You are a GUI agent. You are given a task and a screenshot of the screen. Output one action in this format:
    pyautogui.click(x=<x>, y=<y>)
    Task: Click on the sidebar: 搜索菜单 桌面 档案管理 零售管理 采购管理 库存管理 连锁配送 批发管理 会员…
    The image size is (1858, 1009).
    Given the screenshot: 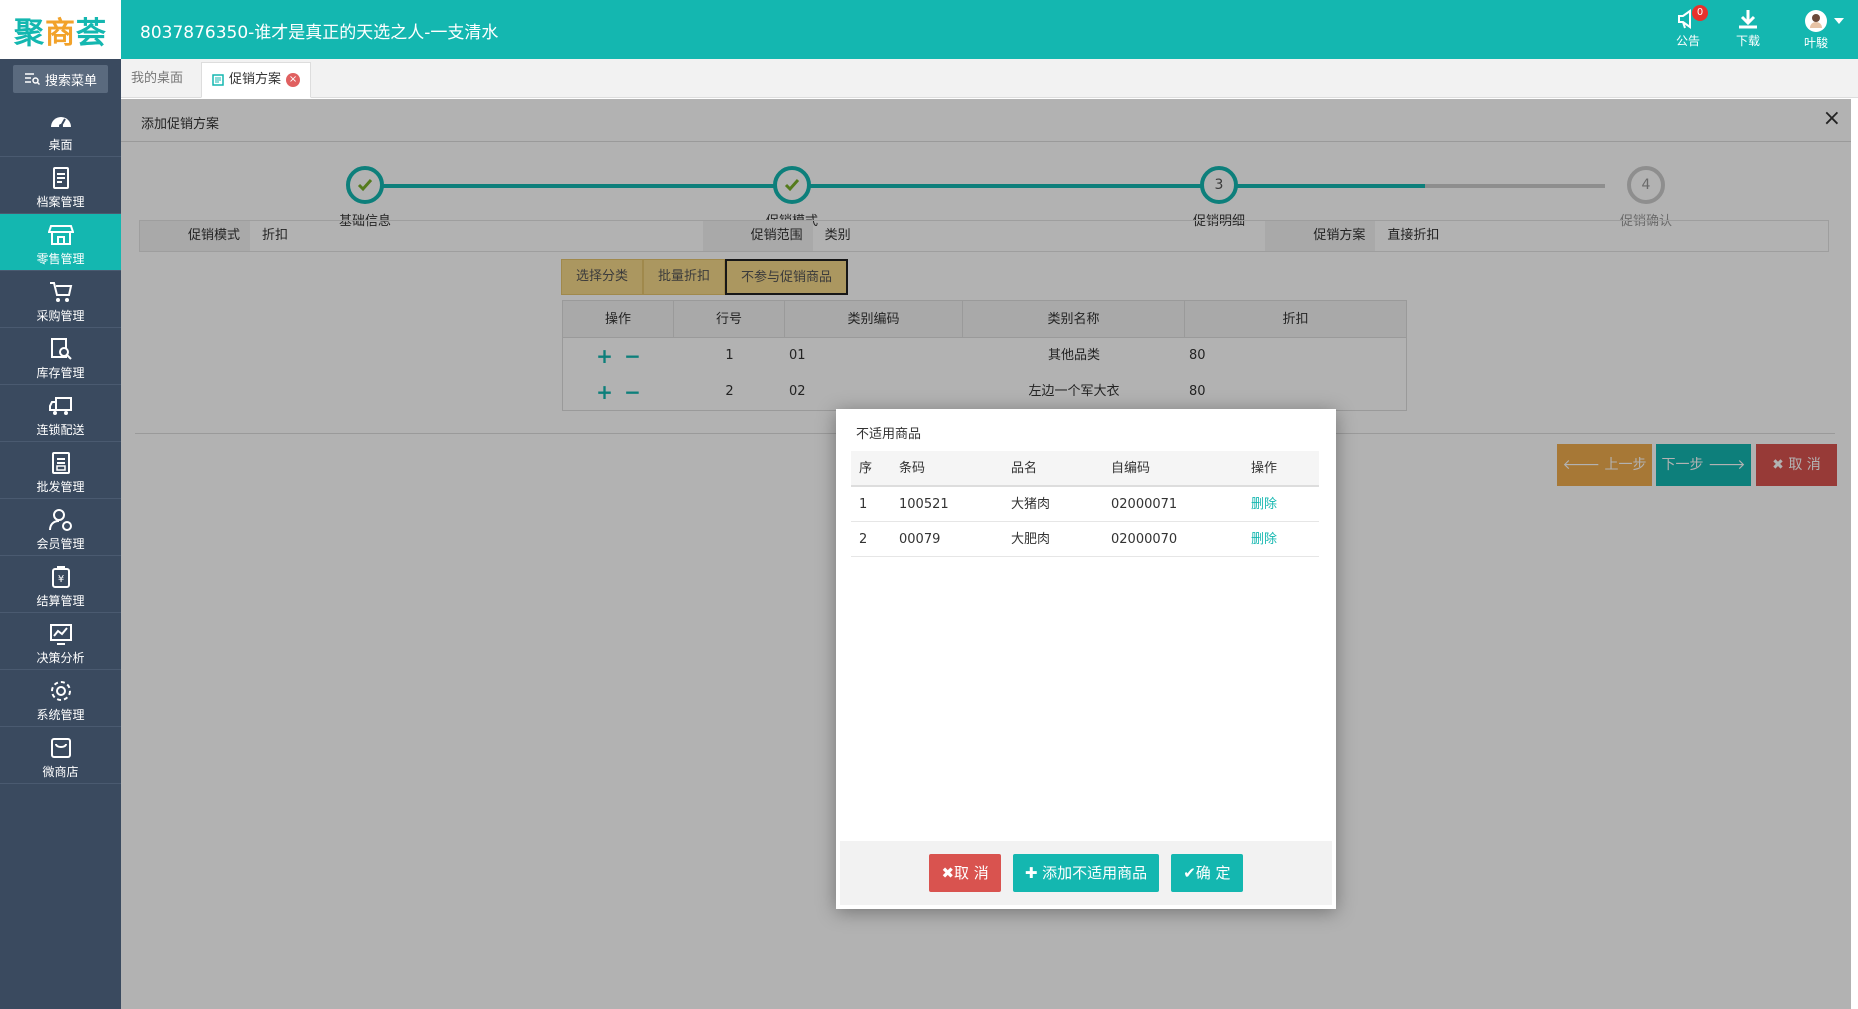 What is the action you would take?
    pyautogui.click(x=60, y=534)
    